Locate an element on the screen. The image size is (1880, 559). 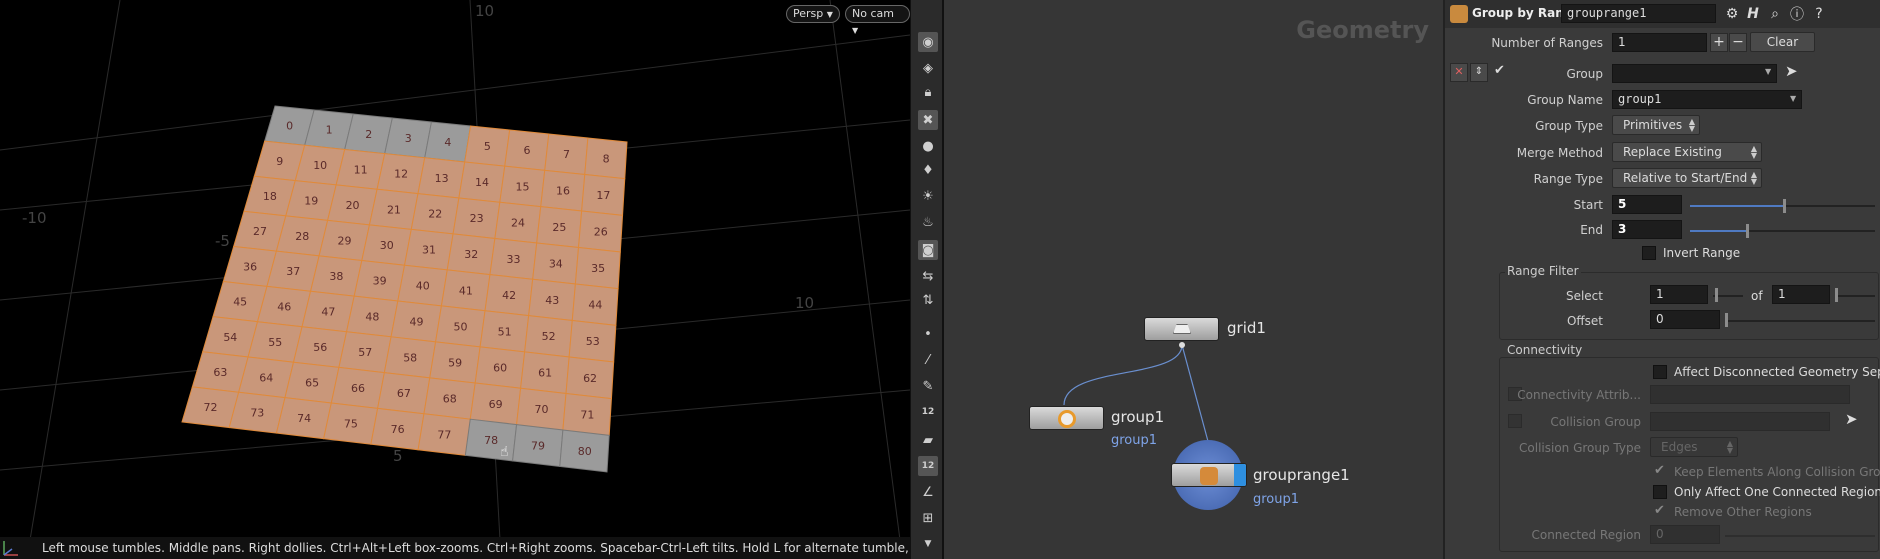
select-b-slider-track is located at coordinates (1855, 296).